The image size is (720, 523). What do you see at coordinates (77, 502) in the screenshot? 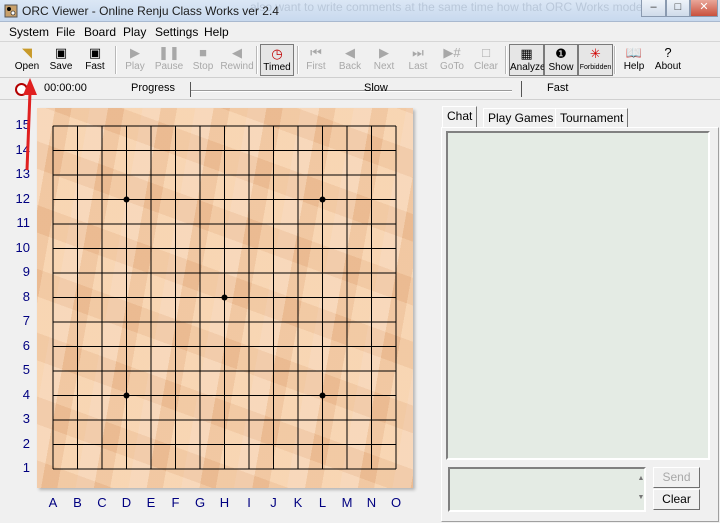
I see `column-label: B` at bounding box center [77, 502].